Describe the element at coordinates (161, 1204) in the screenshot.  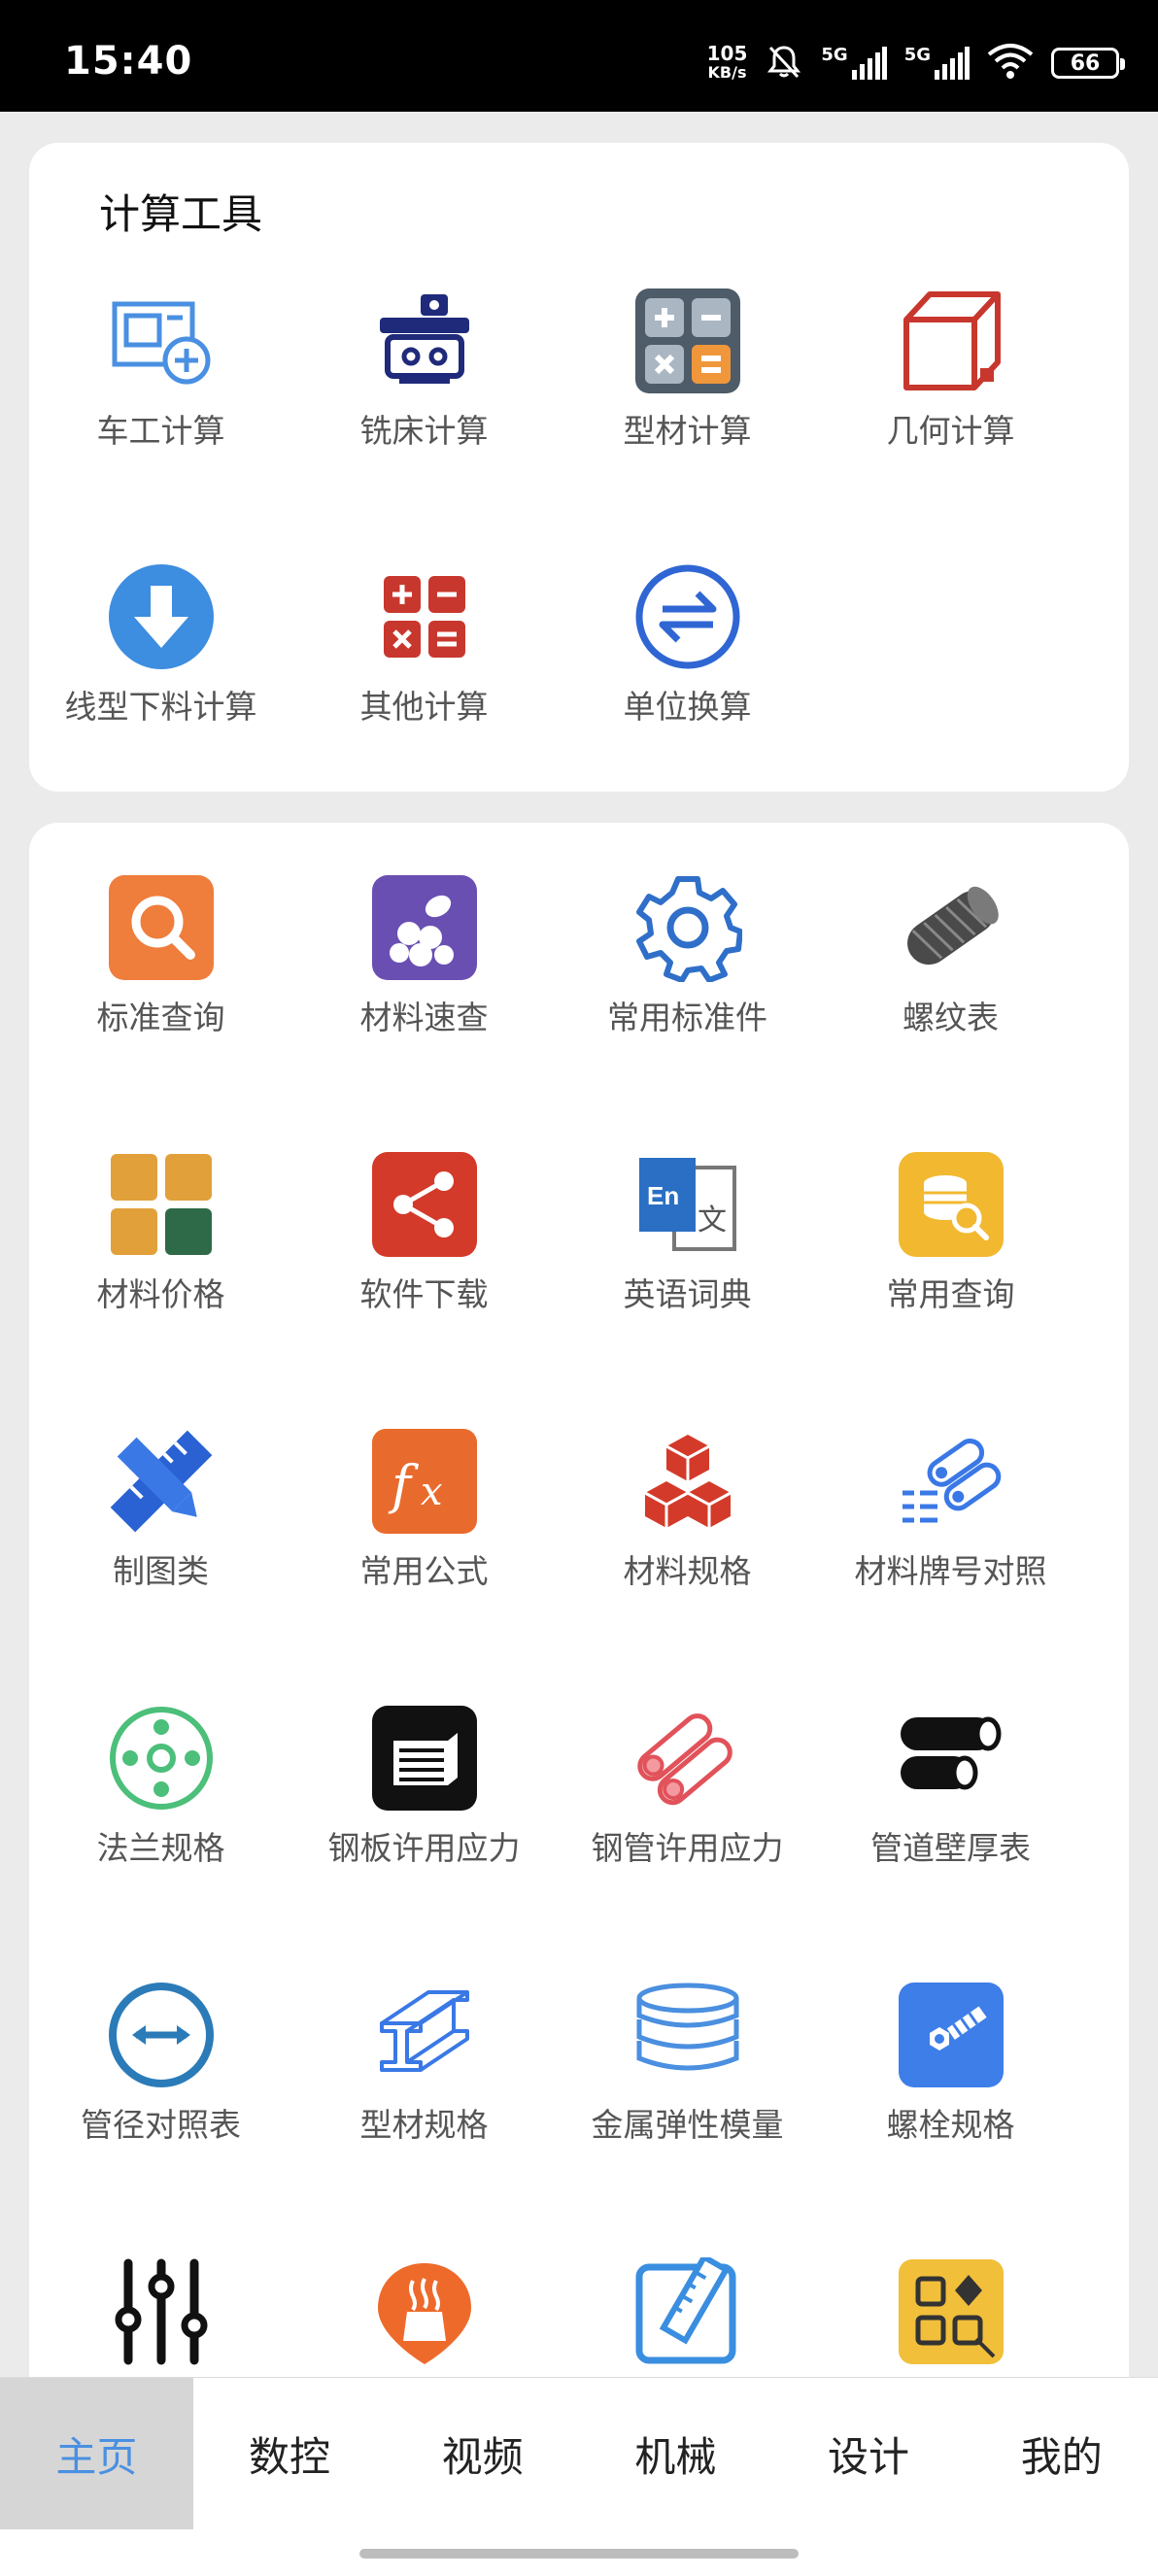
I see `grid-squares-icon` at that location.